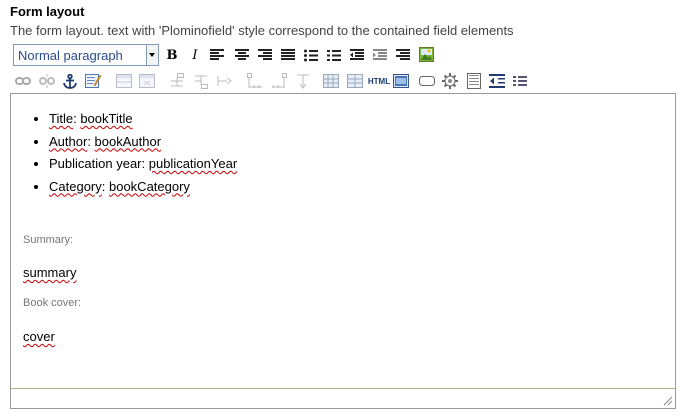 This screenshot has height=418, width=684. Describe the element at coordinates (143, 119) in the screenshot. I see `list-item: Title: bookTitle` at that location.